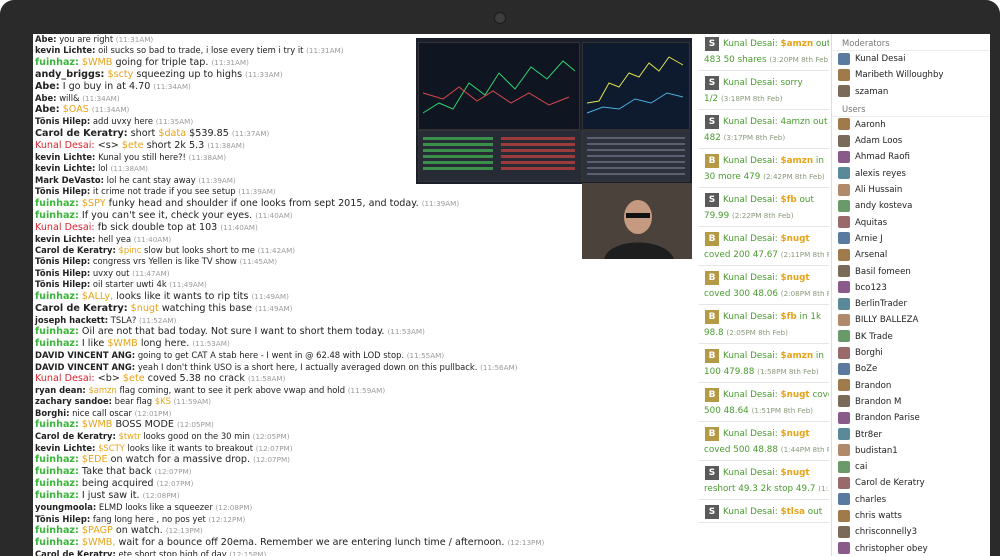 The width and height of the screenshot is (1000, 556). Describe the element at coordinates (69, 180) in the screenshot. I see `chat-nick: Mark DeVasto:` at that location.